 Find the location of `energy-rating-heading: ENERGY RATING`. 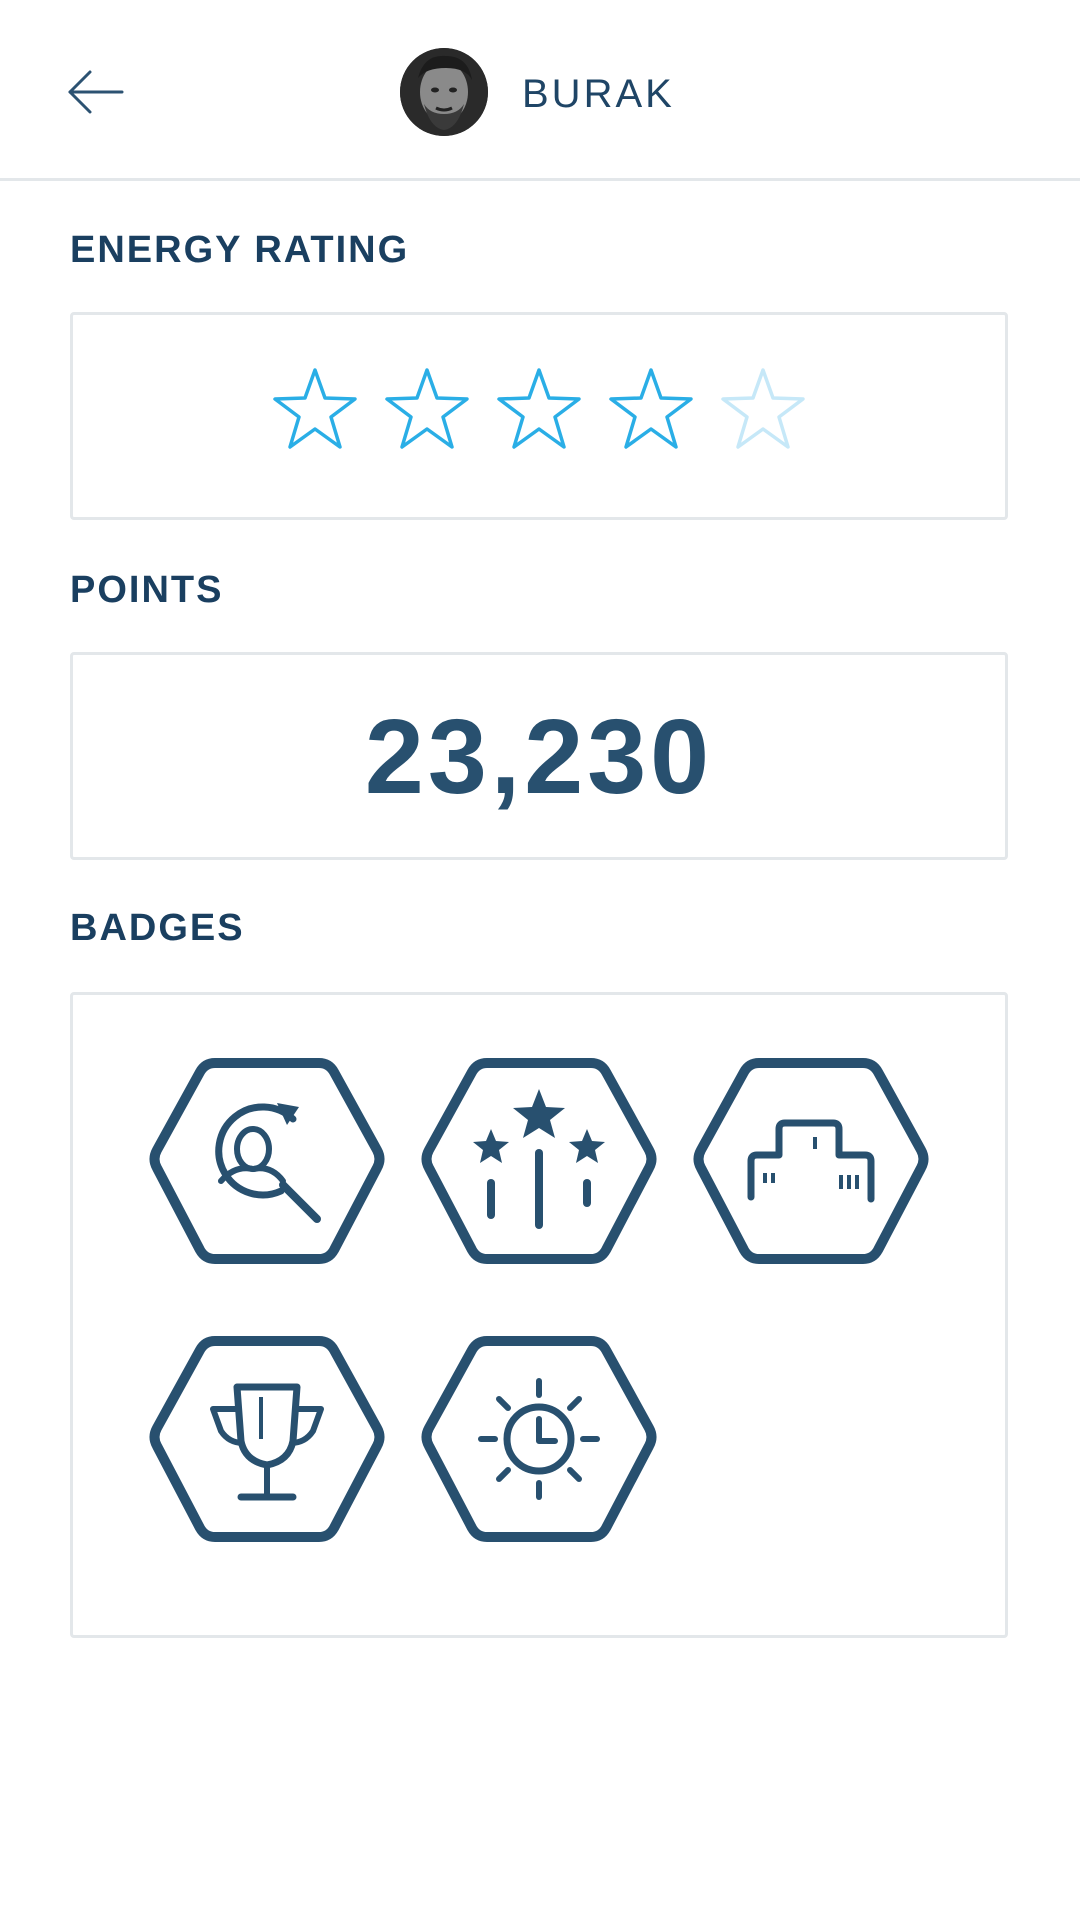

energy-rating-heading: ENERGY RATING is located at coordinates (240, 250).